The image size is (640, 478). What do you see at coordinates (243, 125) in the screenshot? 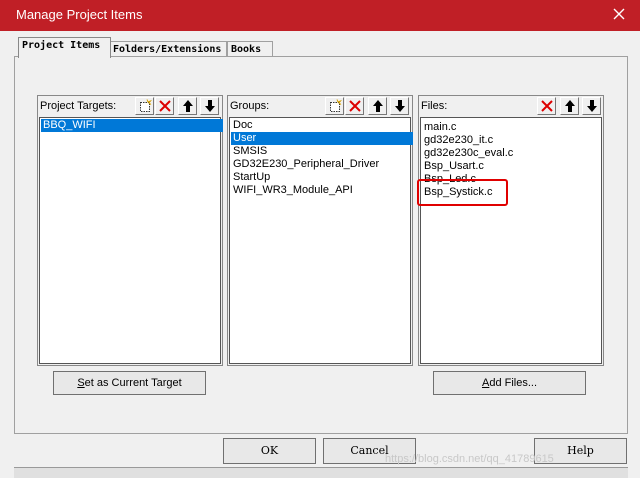
I see `list-item: Doc` at bounding box center [243, 125].